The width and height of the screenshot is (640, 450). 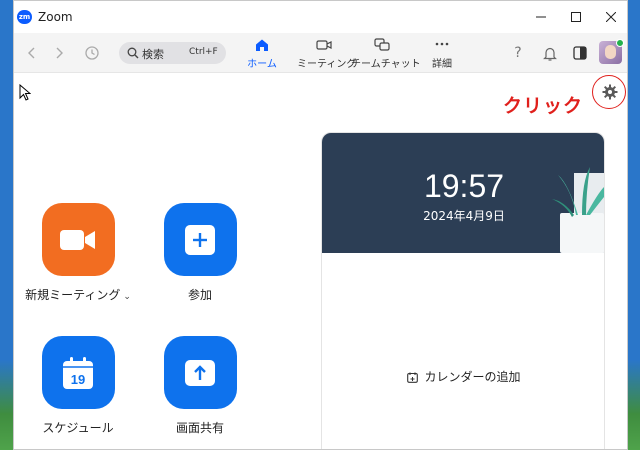 I want to click on chevron-left-icon, so click(x=31, y=53).